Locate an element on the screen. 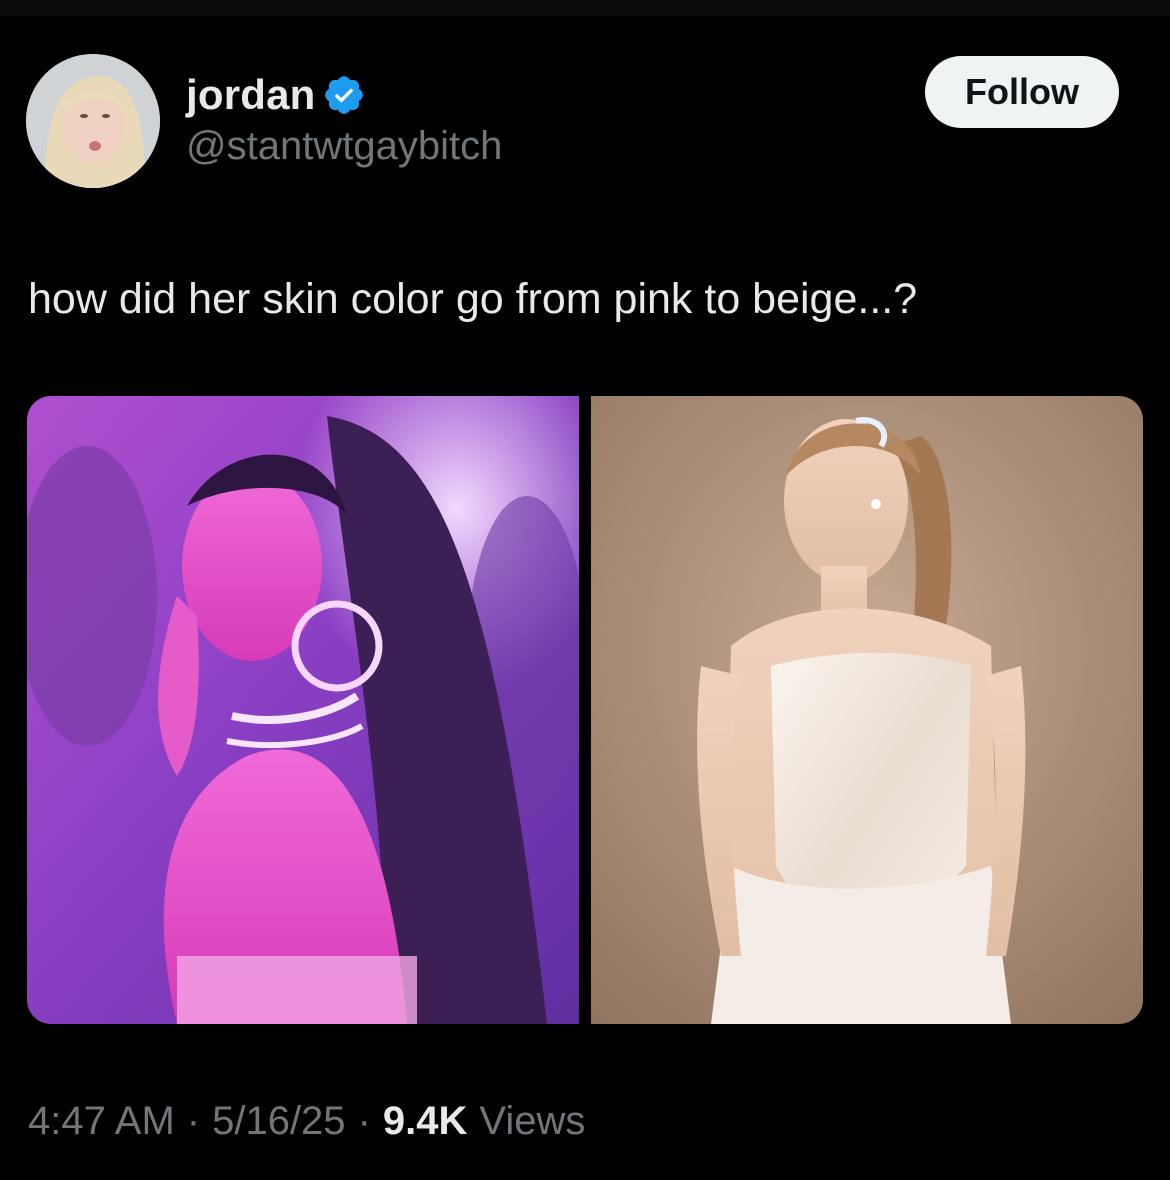  views-count: 9.4K is located at coordinates (425, 1121).